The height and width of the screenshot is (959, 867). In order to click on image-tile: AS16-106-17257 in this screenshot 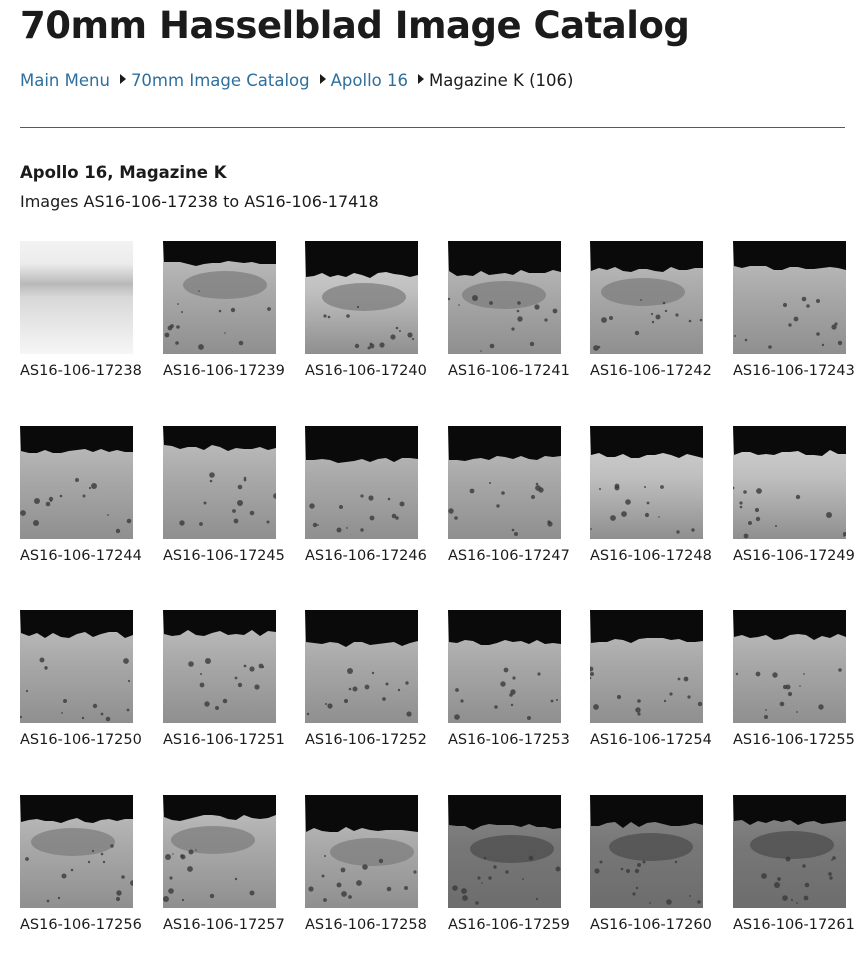, I will do `click(225, 875)`.